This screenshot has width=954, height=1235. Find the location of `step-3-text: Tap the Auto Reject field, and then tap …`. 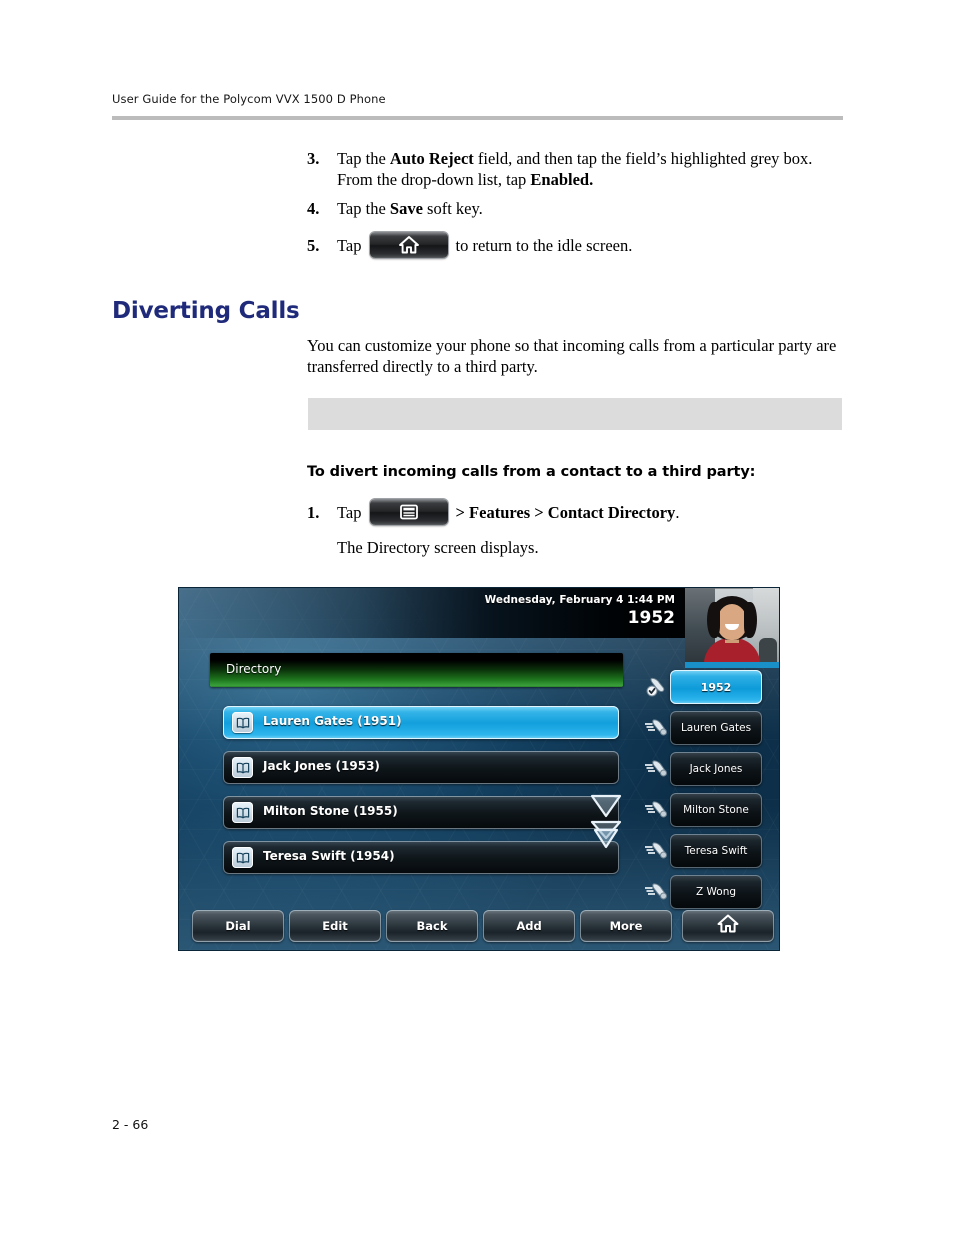

step-3-text: Tap the Auto Reject field, and then tap … is located at coordinates (592, 169).